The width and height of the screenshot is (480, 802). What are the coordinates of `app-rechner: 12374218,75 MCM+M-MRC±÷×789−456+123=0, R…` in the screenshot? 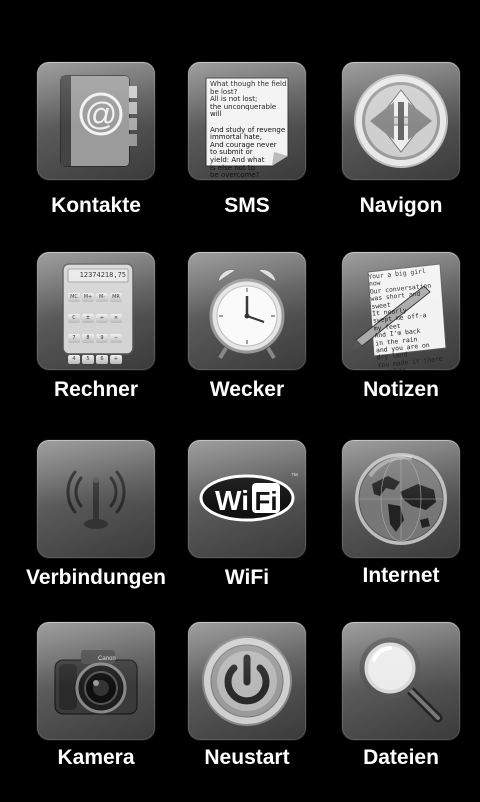 It's located at (96, 342).